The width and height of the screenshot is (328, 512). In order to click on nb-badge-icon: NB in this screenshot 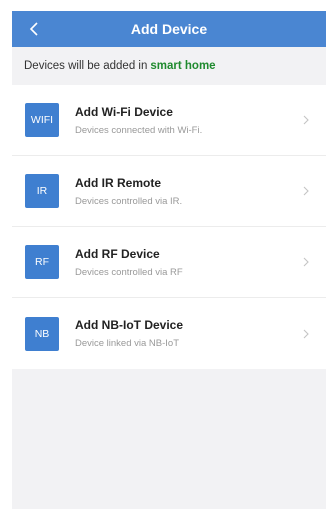, I will do `click(42, 333)`.